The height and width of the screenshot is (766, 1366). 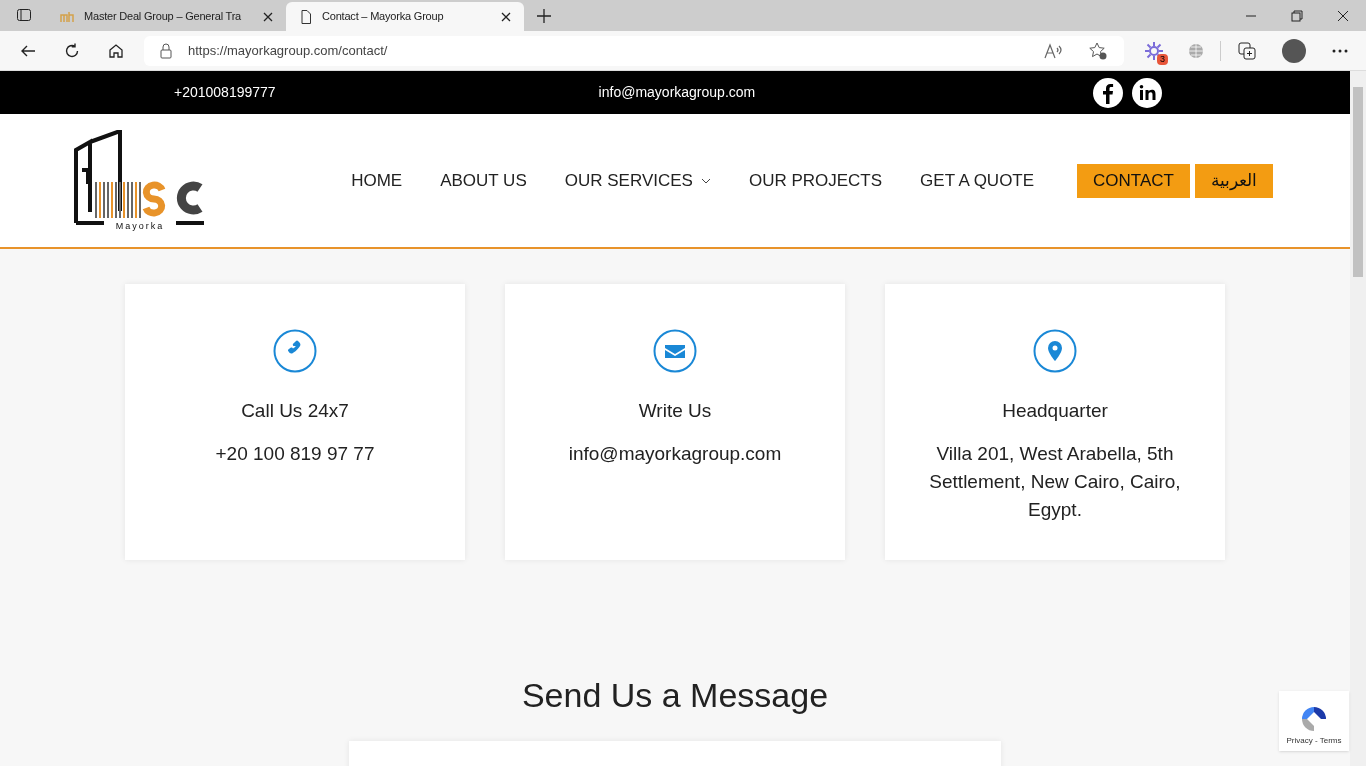 What do you see at coordinates (675, 411) in the screenshot?
I see `card-title: Write Us` at bounding box center [675, 411].